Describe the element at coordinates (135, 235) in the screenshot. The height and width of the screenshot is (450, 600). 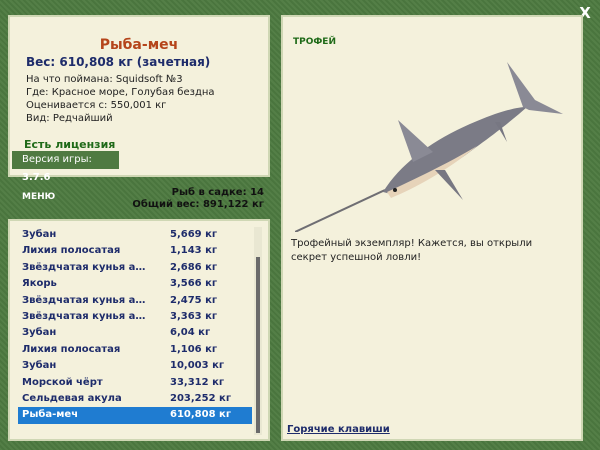
I see `list-item: Зубан 5,669 кг` at that location.